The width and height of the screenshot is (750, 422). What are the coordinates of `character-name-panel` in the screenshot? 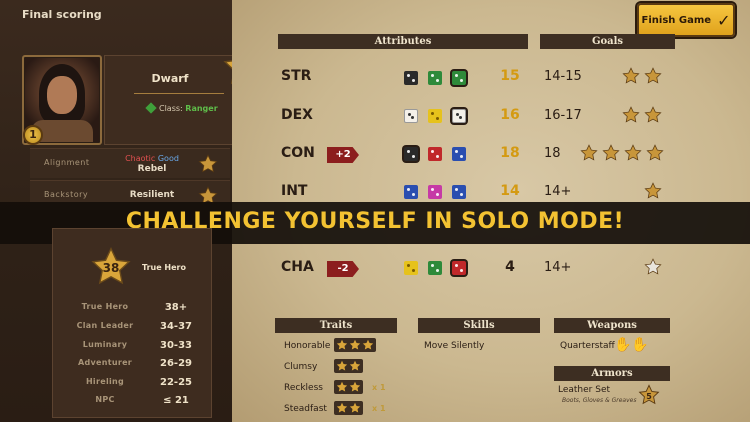 It's located at (170, 100).